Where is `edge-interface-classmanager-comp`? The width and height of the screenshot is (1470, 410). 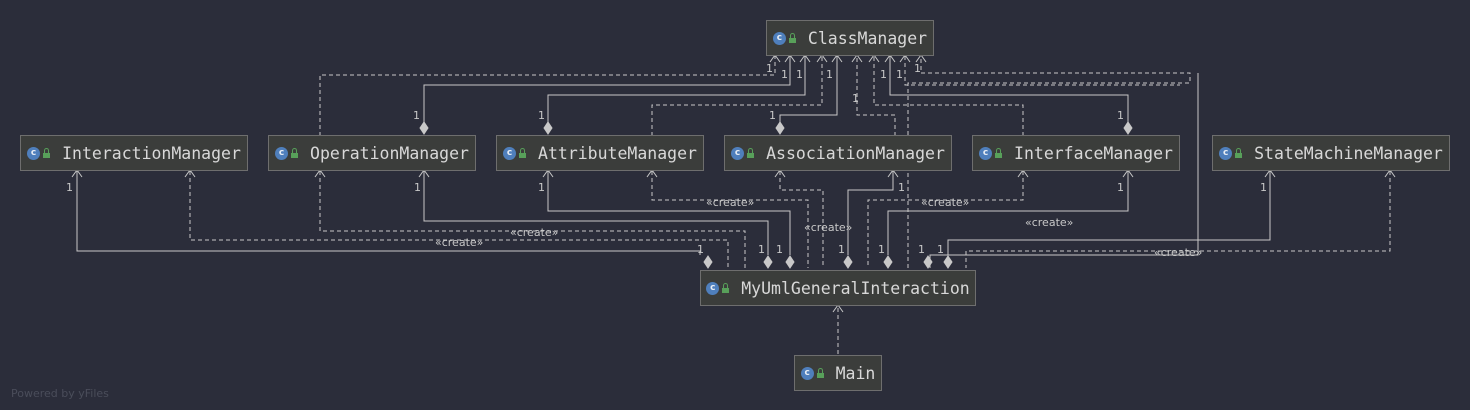
edge-interface-classmanager-comp is located at coordinates (1009, 90).